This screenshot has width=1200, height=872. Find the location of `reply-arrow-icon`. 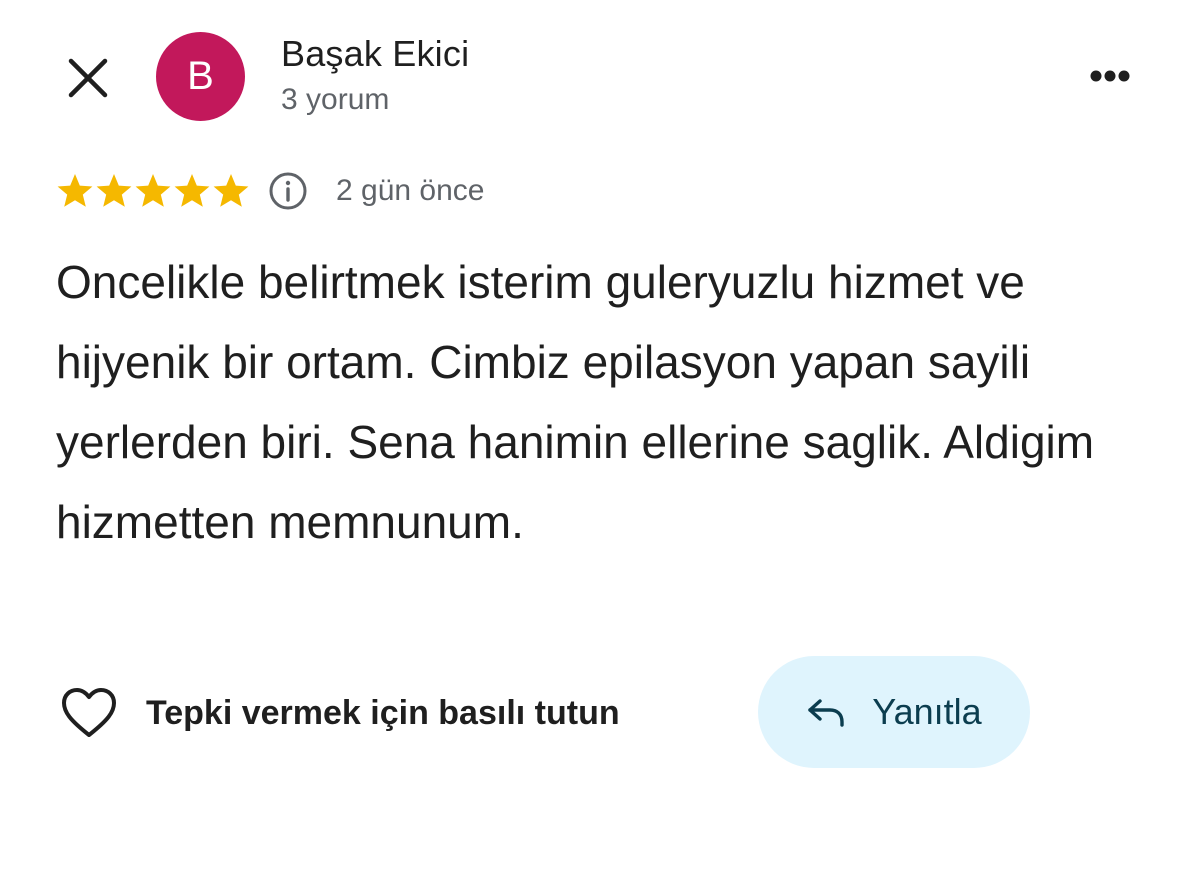

reply-arrow-icon is located at coordinates (826, 713).